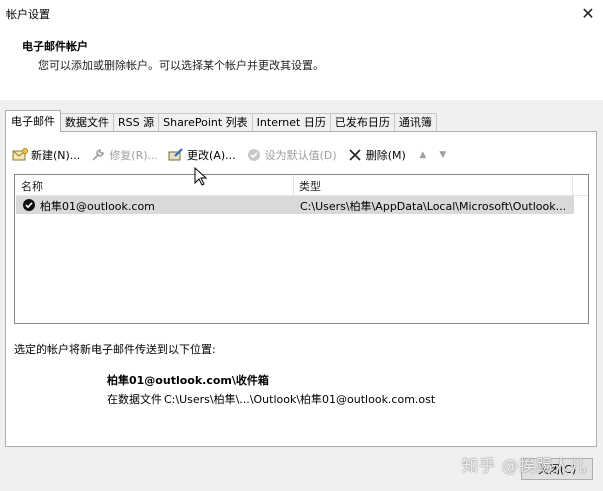 This screenshot has width=603, height=491. Describe the element at coordinates (97, 206) in the screenshot. I see `account-name: 柏隼01@outlook.com` at that location.